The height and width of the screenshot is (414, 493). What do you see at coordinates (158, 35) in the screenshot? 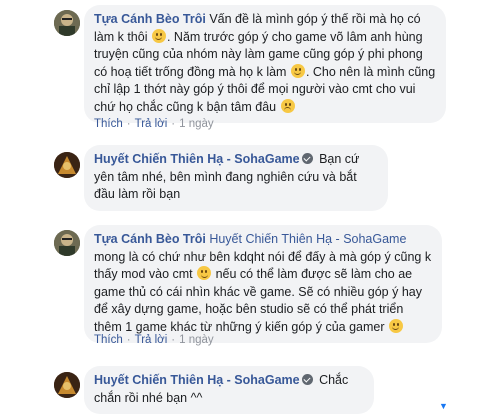
I see `smirk-emoji-icon` at bounding box center [158, 35].